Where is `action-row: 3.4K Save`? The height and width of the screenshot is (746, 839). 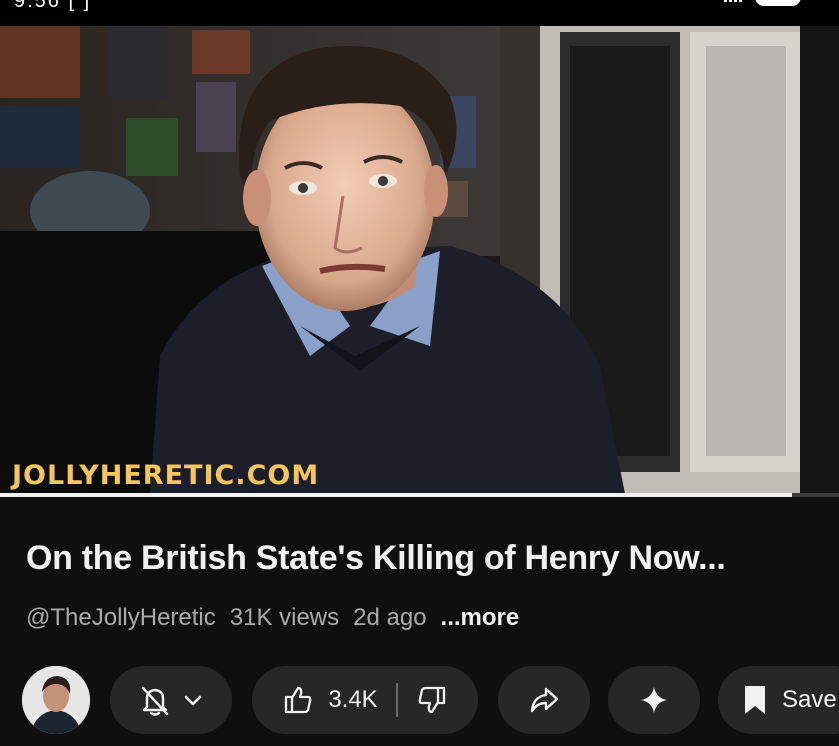
action-row: 3.4K Save is located at coordinates (419, 701).